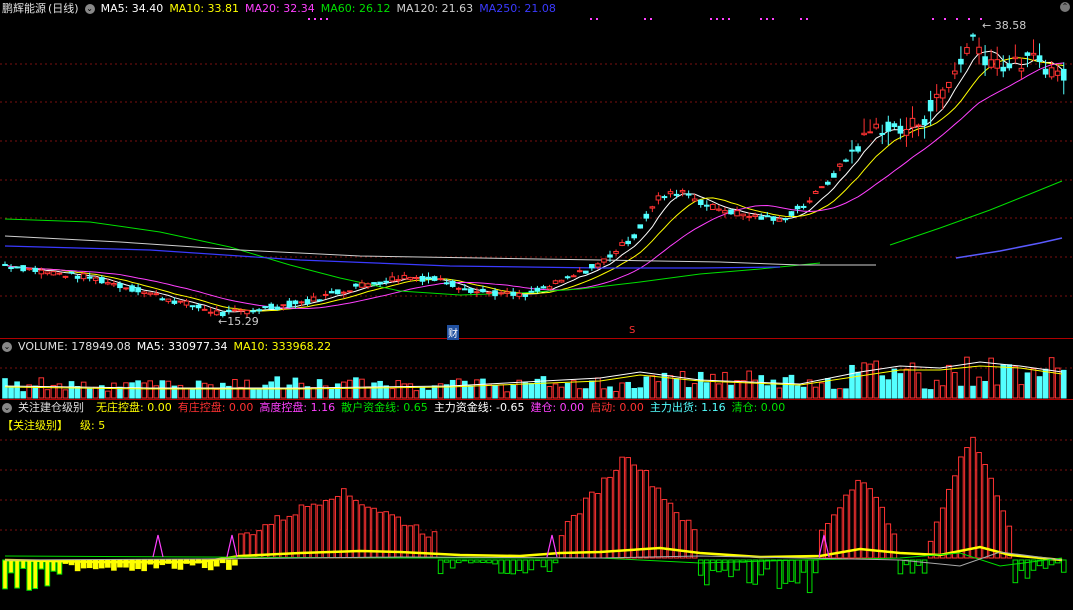  Describe the element at coordinates (557, 407) in the screenshot. I see `indicator-item-5: 建仓: 0.00` at that location.